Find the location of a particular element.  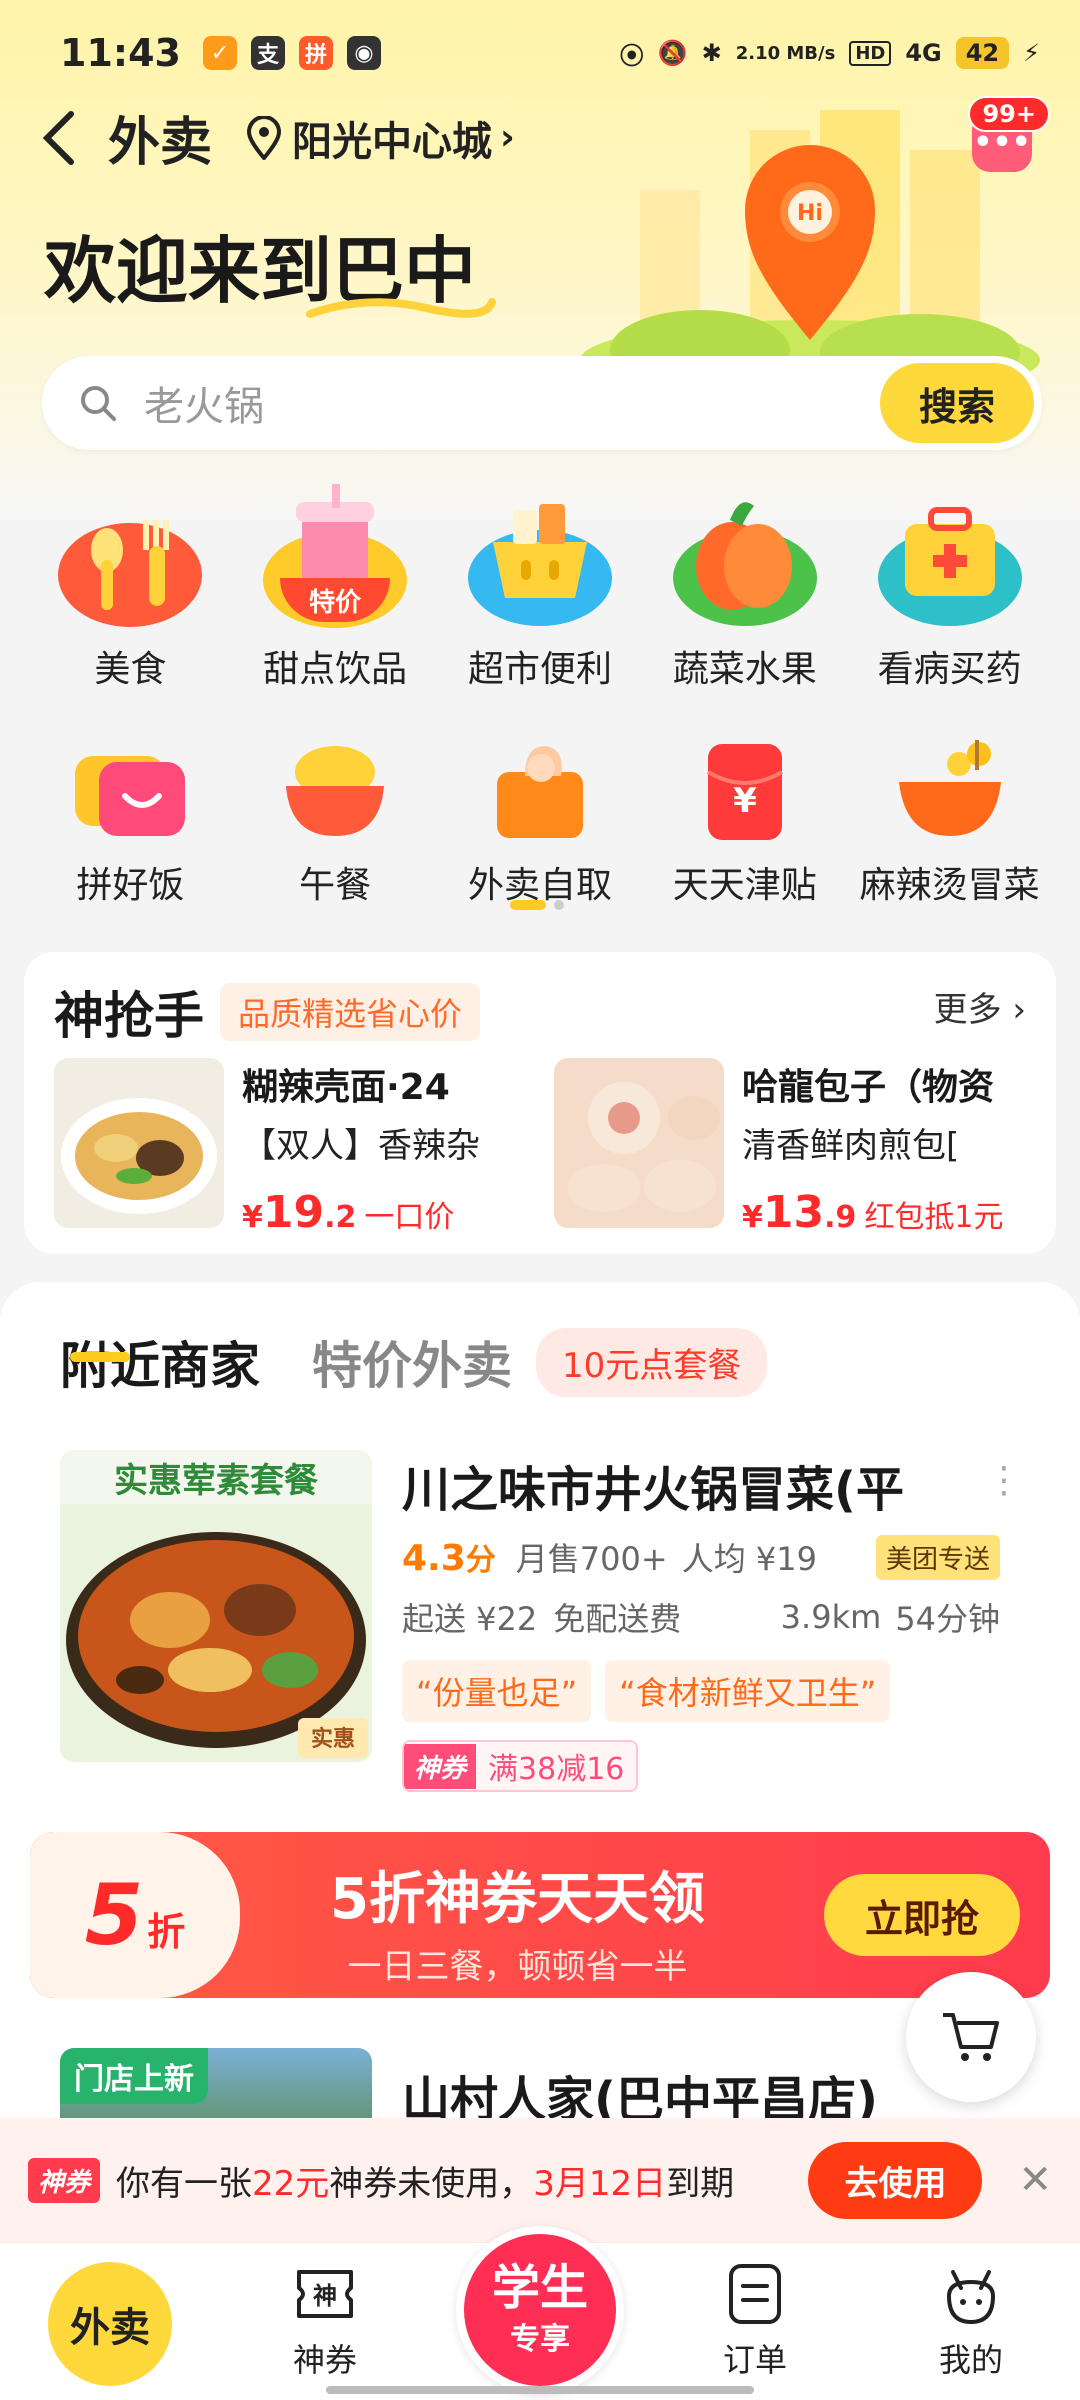

location-balloon-illustration: Hi is located at coordinates (810, 250).